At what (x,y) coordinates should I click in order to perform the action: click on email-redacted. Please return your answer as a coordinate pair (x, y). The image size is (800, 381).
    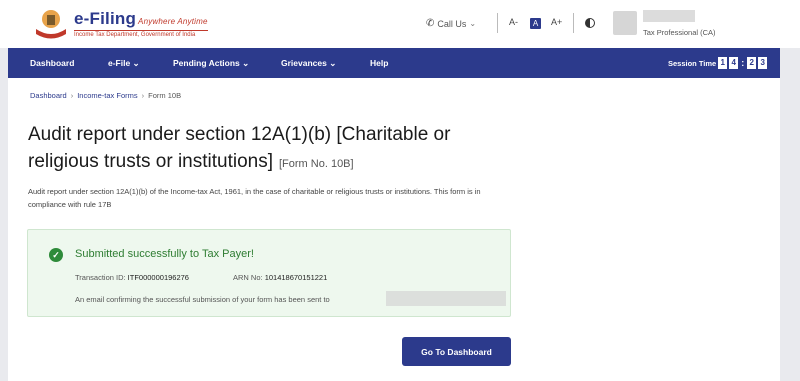
    Looking at the image, I should click on (446, 298).